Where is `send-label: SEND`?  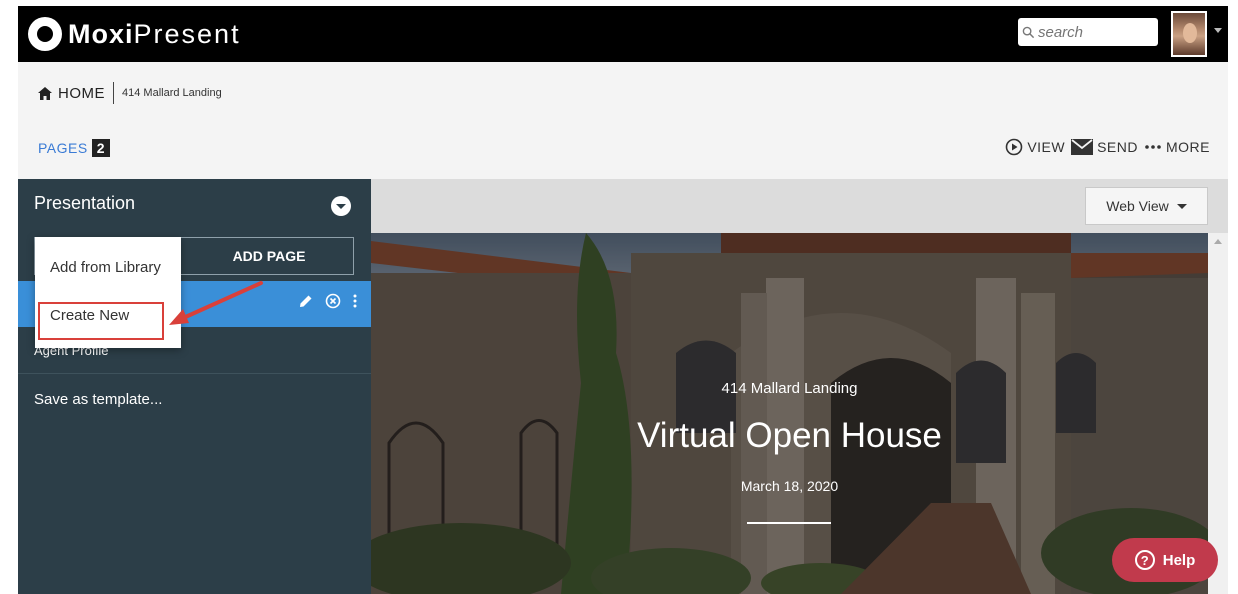
send-label: SEND is located at coordinates (1117, 147).